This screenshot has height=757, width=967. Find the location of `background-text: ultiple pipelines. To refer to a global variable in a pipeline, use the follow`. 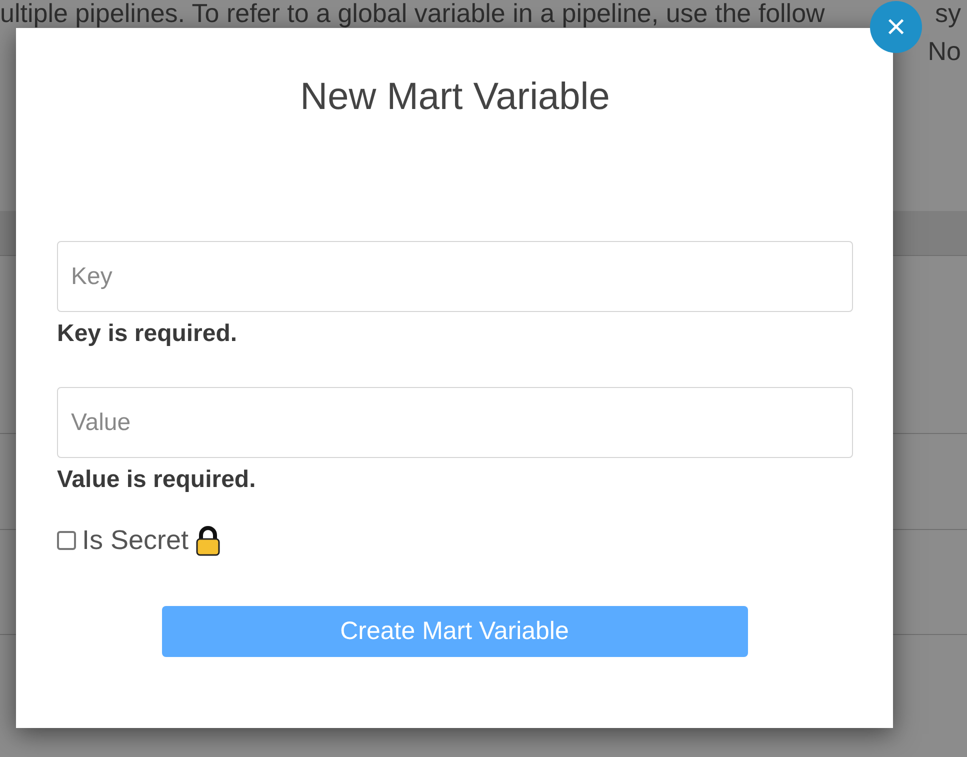

background-text: ultiple pipelines. To refer to a global variable in a pipeline, use the follow is located at coordinates (412, 15).